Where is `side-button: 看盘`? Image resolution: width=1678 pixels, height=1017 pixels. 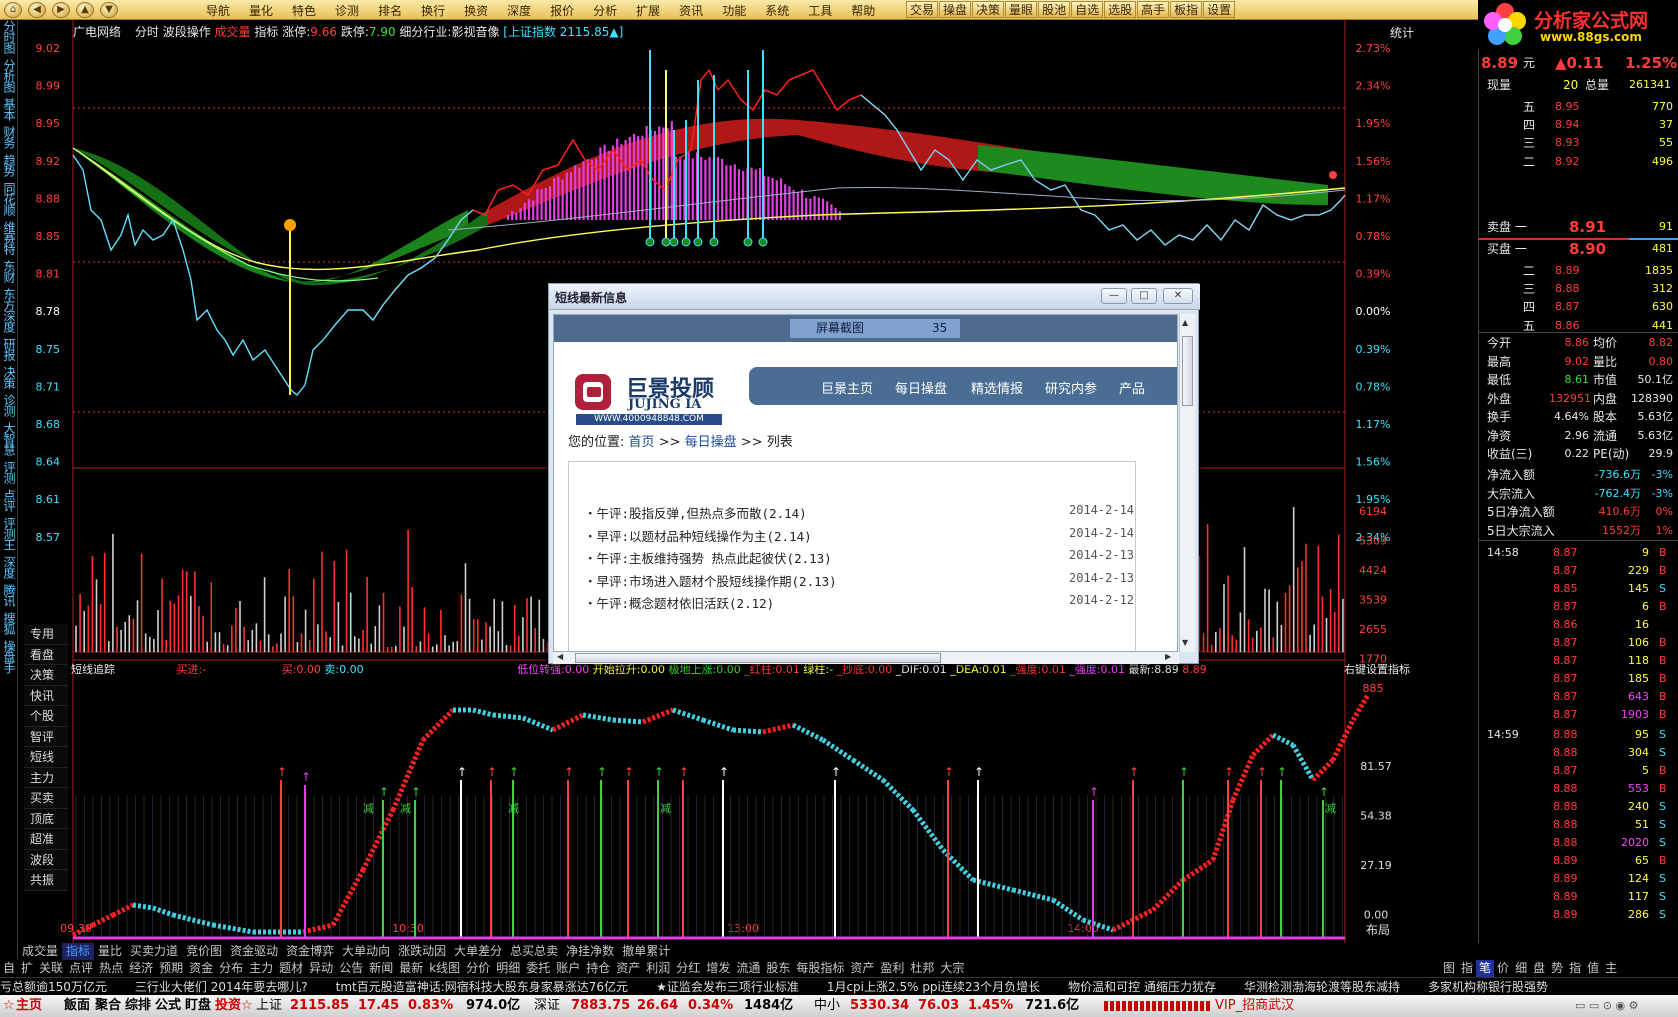 side-button: 看盘 is located at coordinates (46, 654).